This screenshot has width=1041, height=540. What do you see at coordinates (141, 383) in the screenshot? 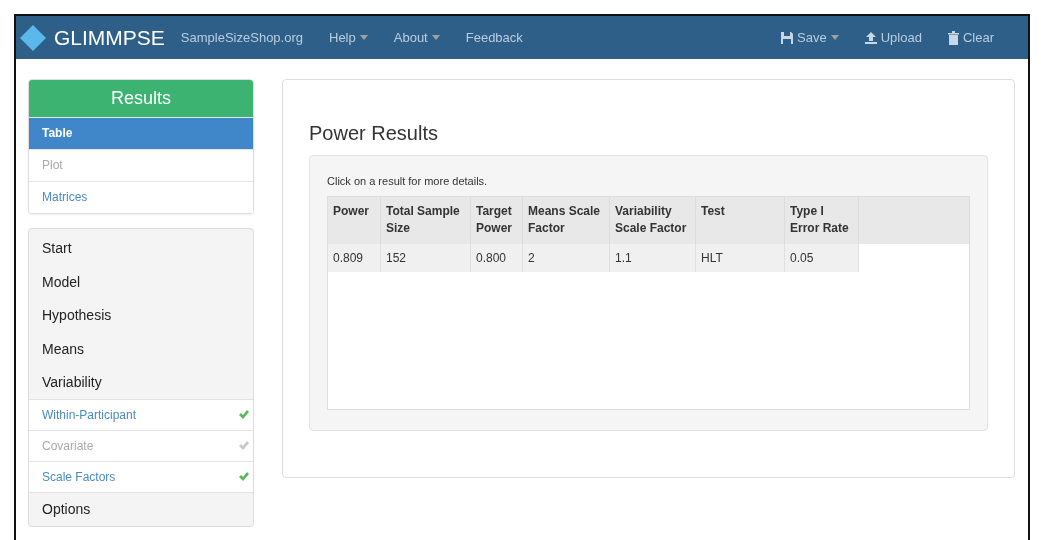
I see `step-item: Variability` at bounding box center [141, 383].